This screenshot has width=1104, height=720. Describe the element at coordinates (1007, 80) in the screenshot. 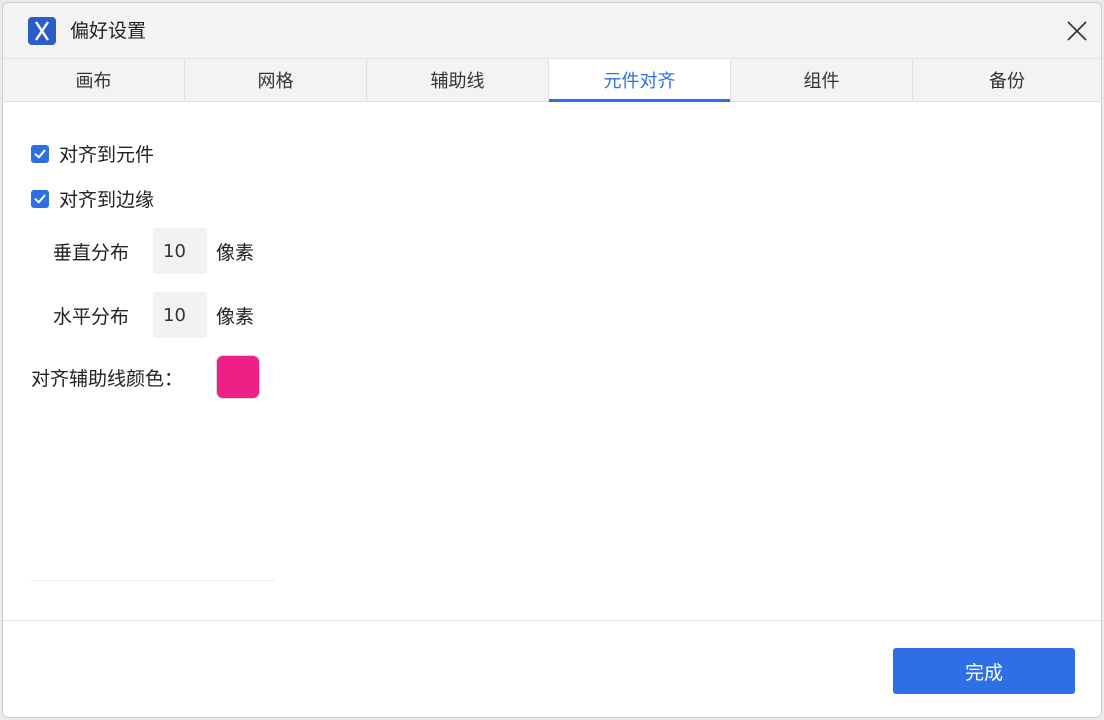

I see `tab-backup: 备份` at that location.